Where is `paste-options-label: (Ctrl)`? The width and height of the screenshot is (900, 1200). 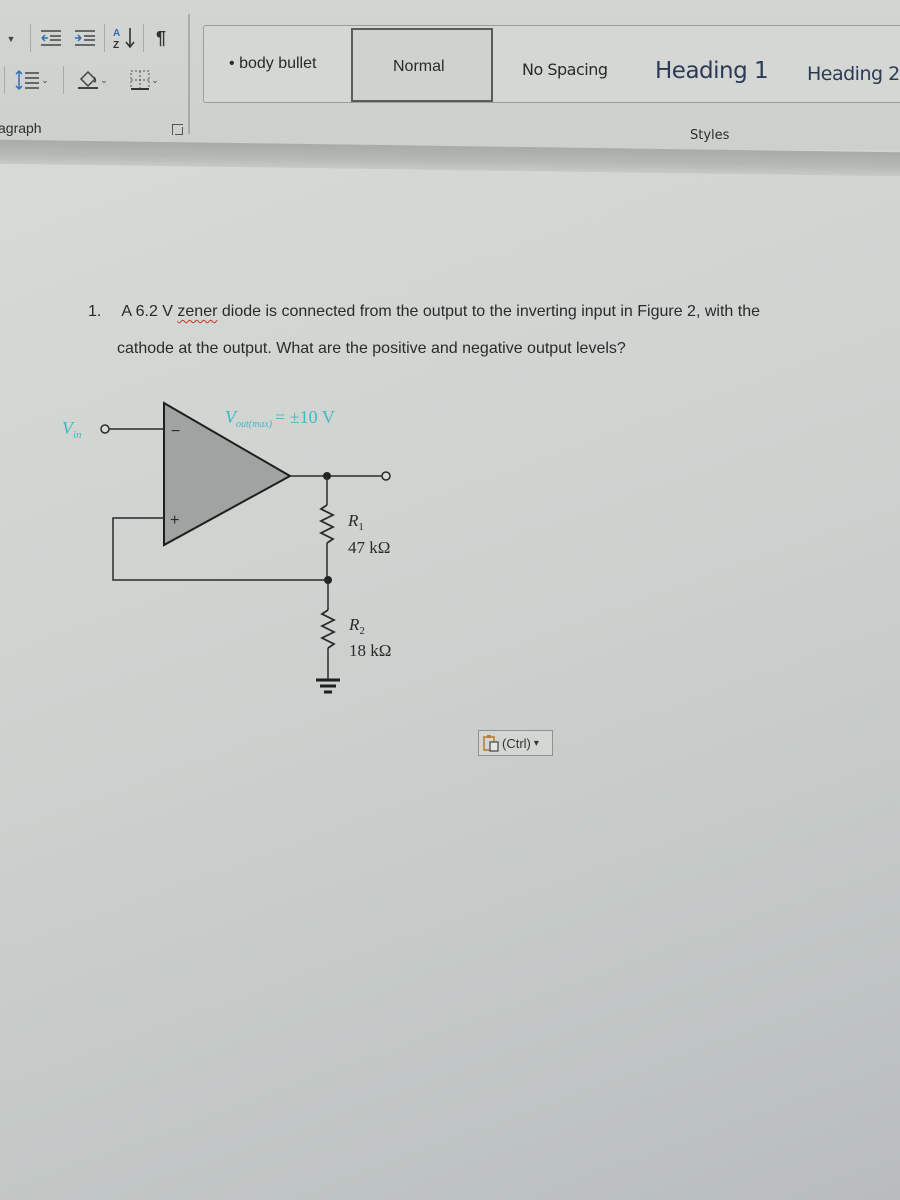 paste-options-label: (Ctrl) is located at coordinates (516, 743).